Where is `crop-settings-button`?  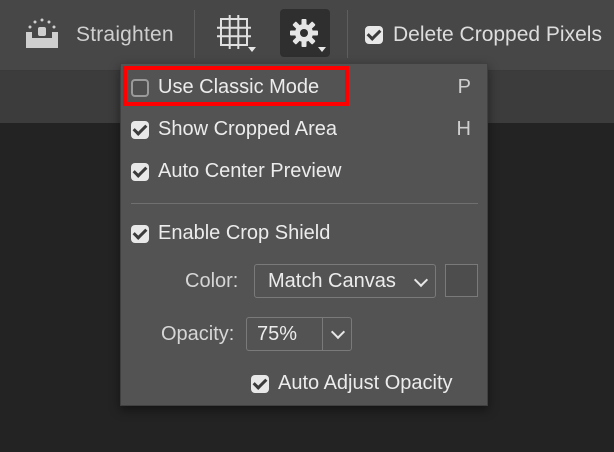
crop-settings-button is located at coordinates (305, 33).